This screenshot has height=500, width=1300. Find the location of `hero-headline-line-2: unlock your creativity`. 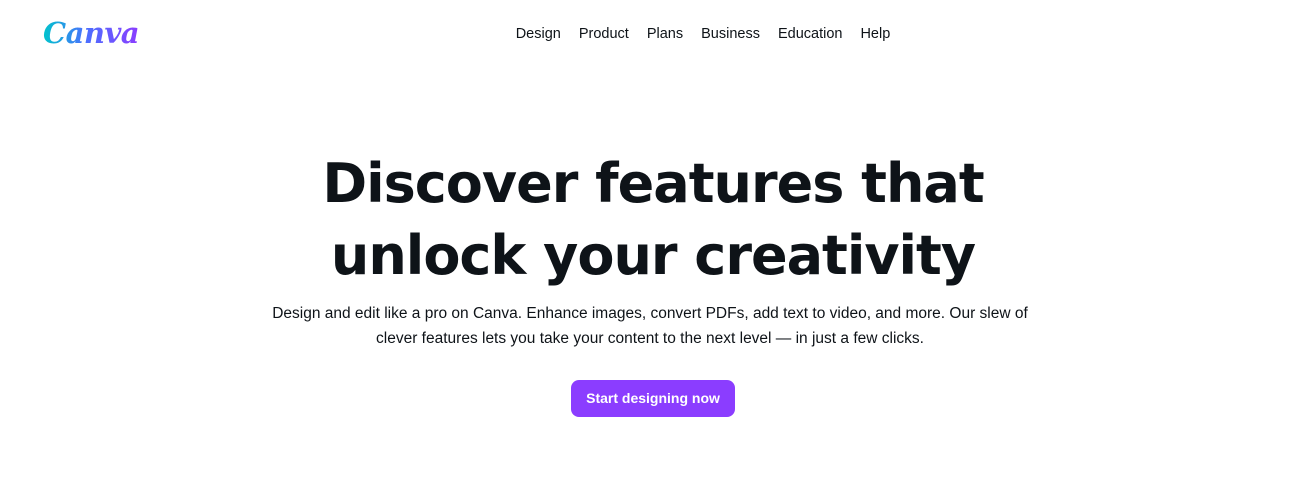

hero-headline-line-2: unlock your creativity is located at coordinates (653, 255).